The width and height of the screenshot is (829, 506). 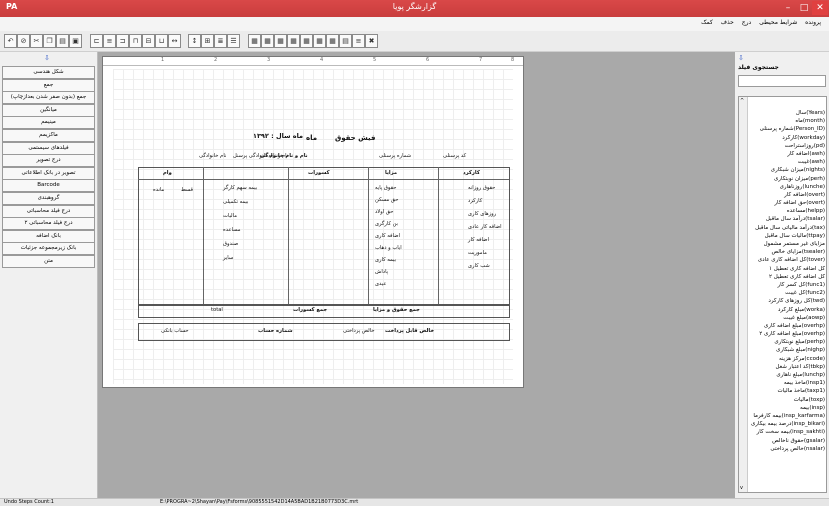 What do you see at coordinates (787, 129) in the screenshot?
I see `field-item: شماره پرسنلی(Person_ID)` at bounding box center [787, 129].